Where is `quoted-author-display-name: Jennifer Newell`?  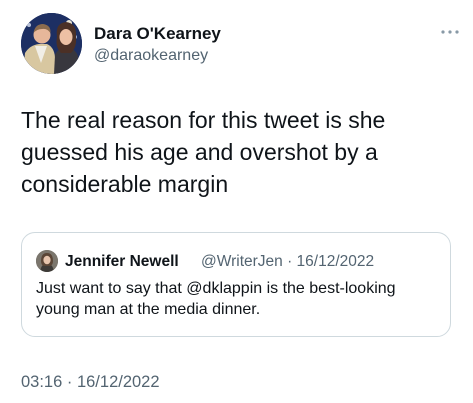 quoted-author-display-name: Jennifer Newell is located at coordinates (122, 261).